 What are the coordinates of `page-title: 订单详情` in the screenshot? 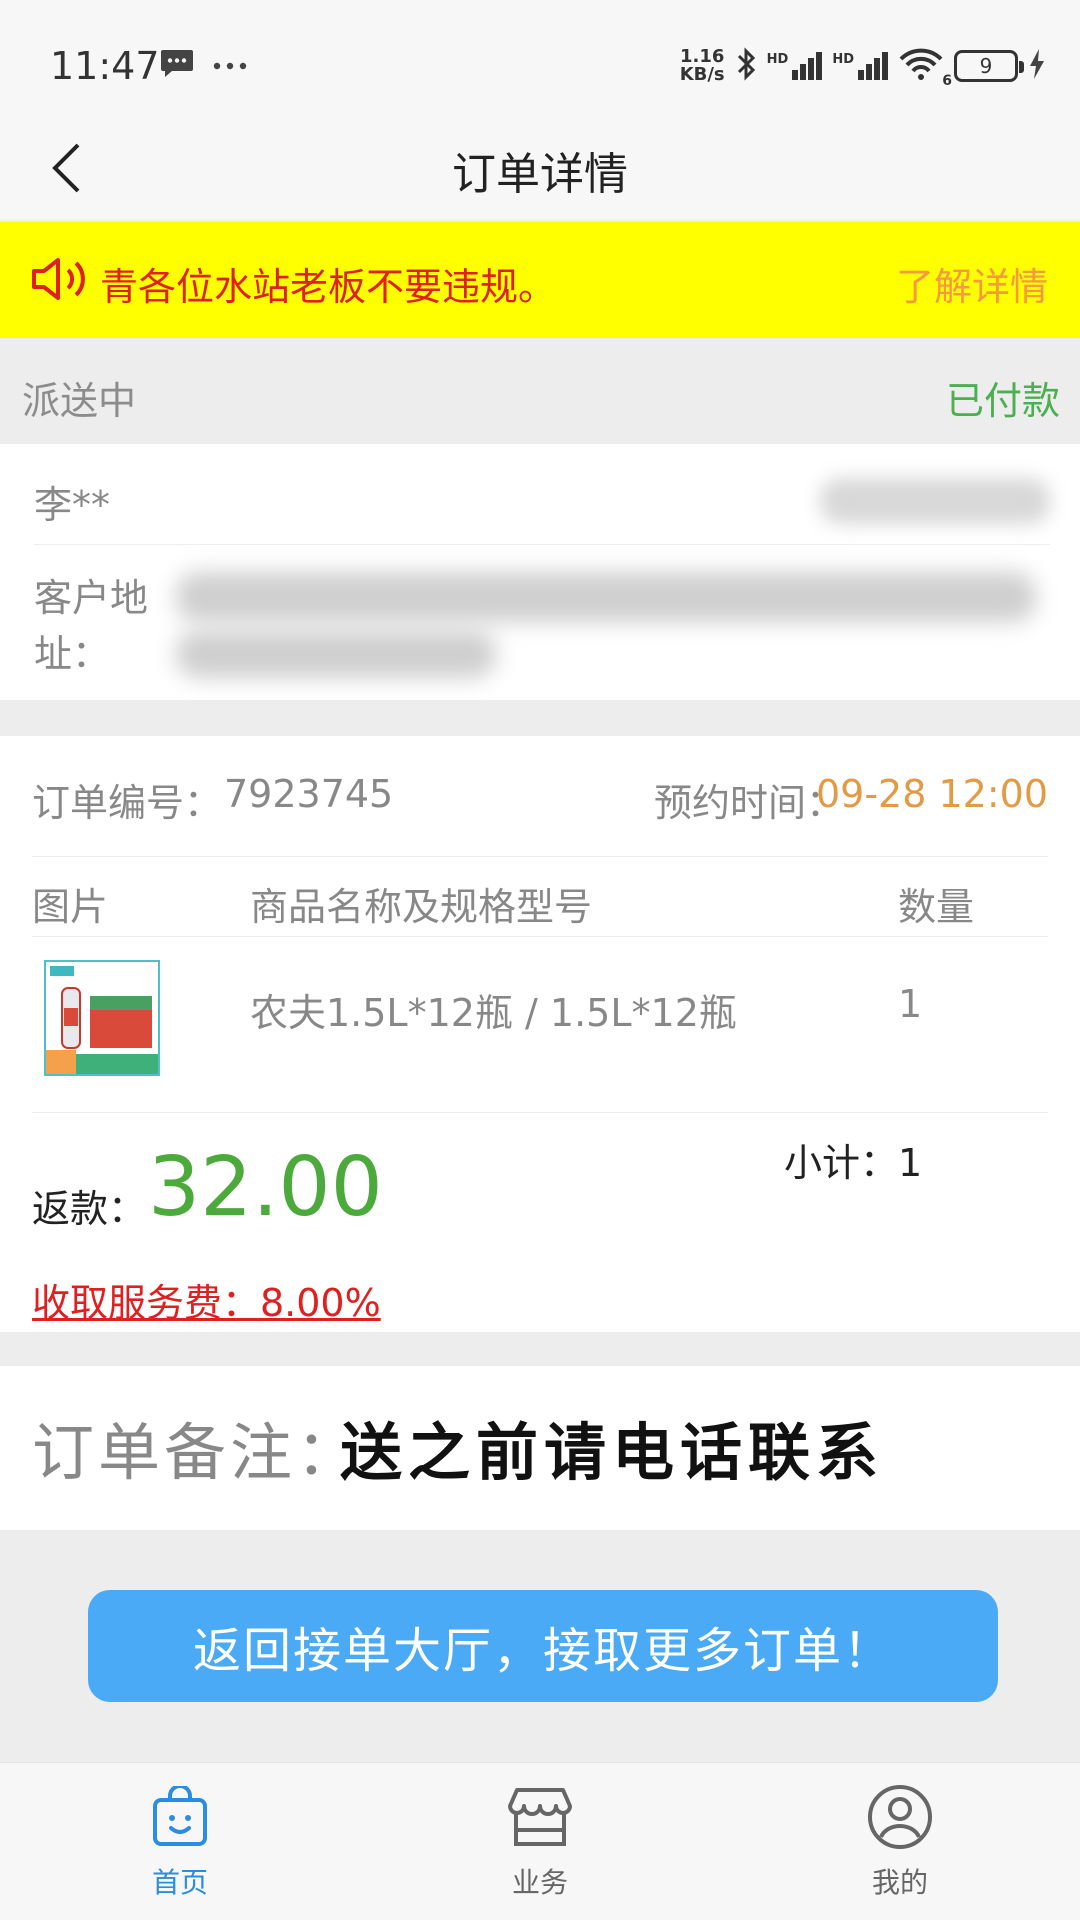 It's located at (540, 174).